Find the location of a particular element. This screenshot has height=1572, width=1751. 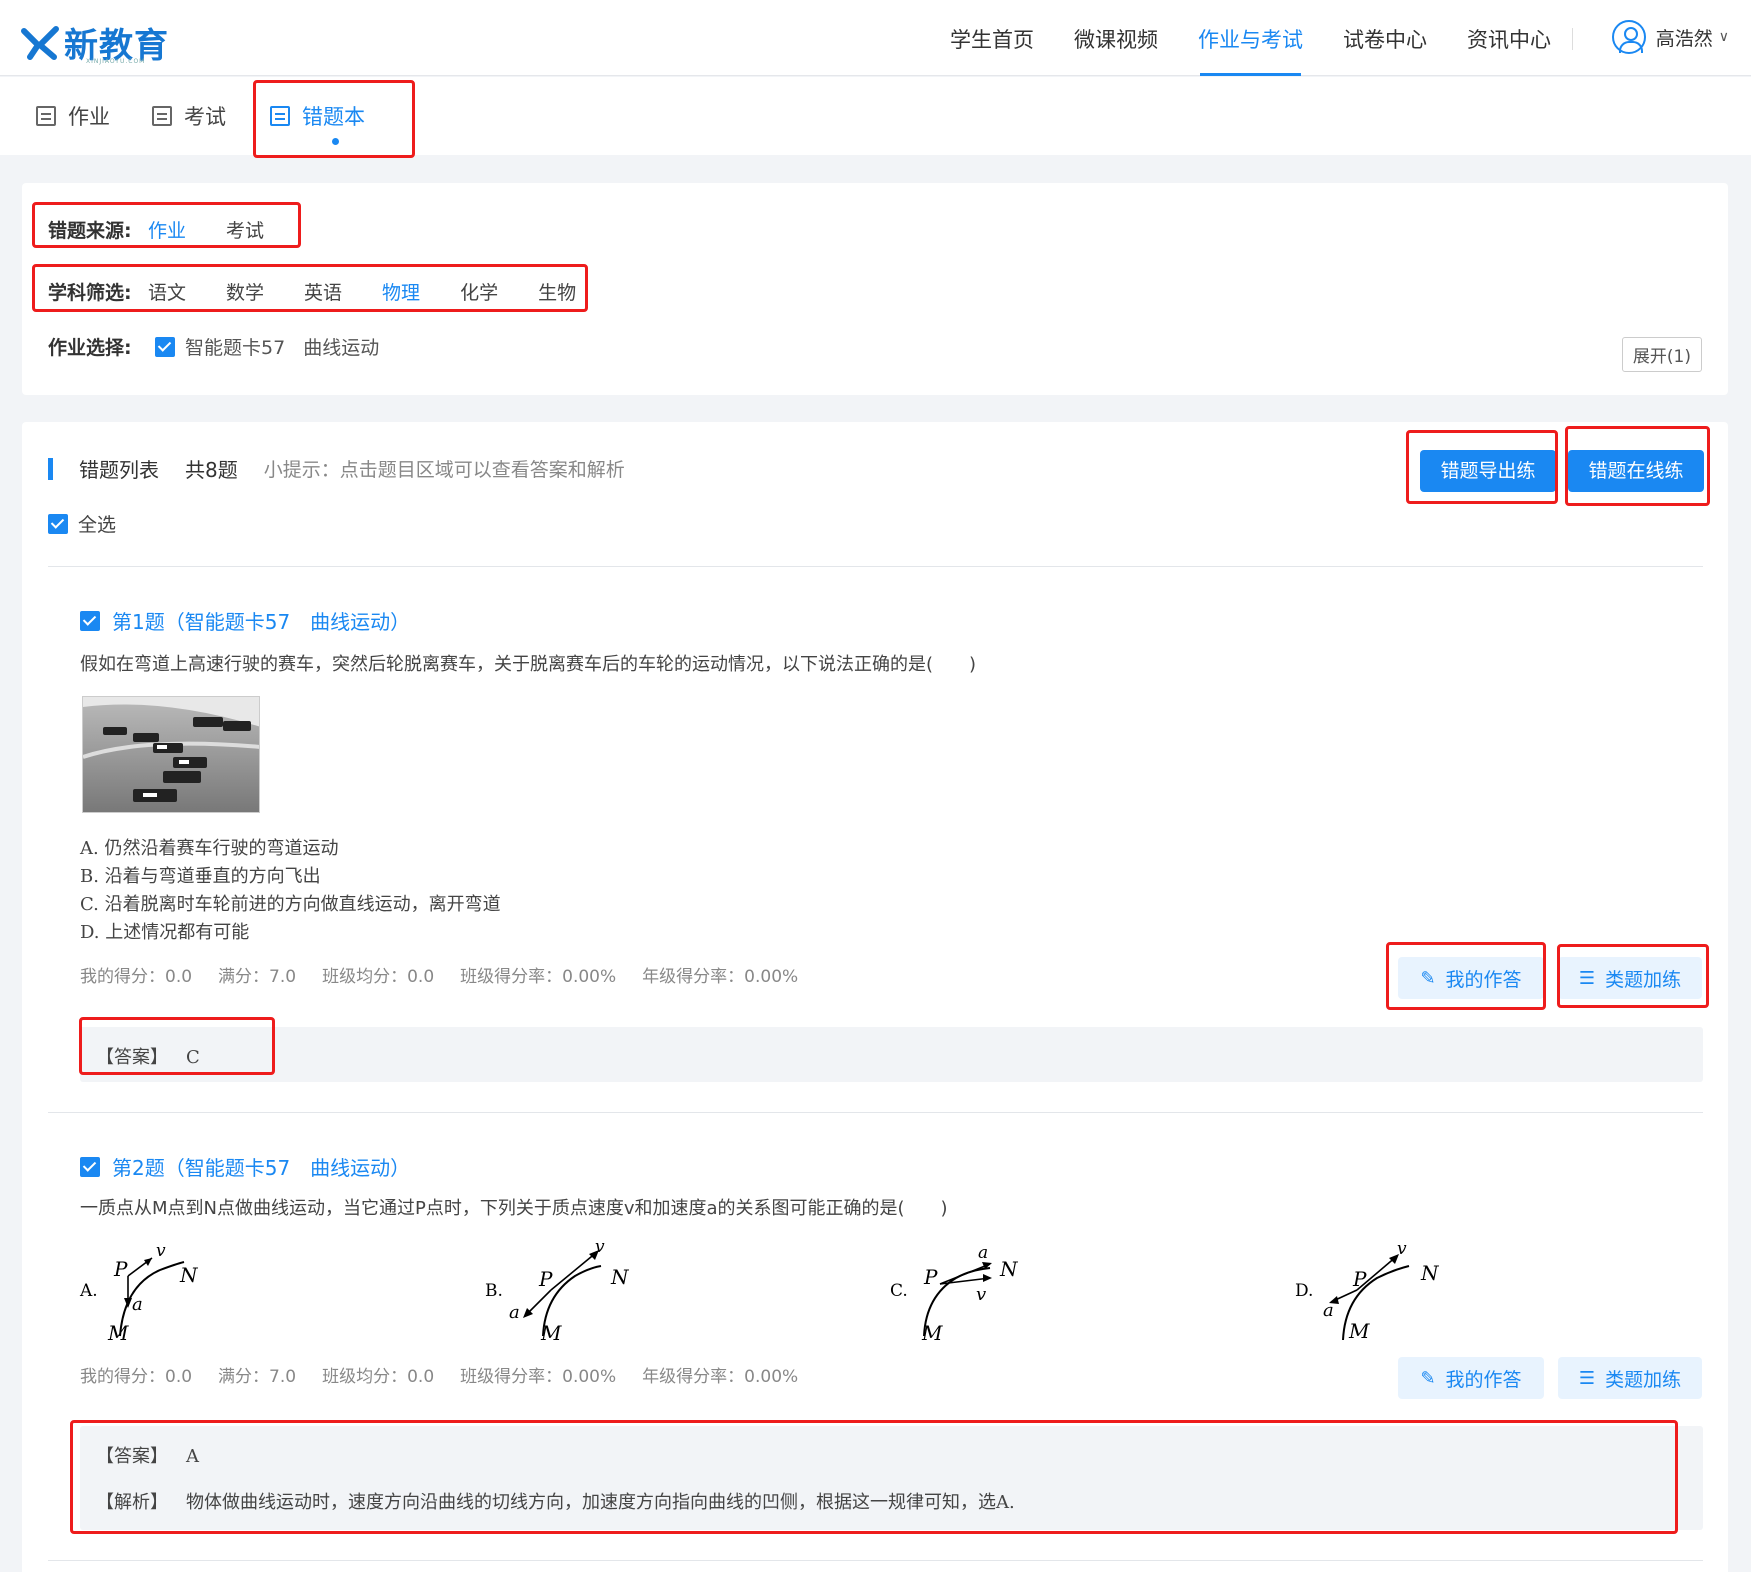

nav-micro-video: 微课视频 is located at coordinates (1116, 38).